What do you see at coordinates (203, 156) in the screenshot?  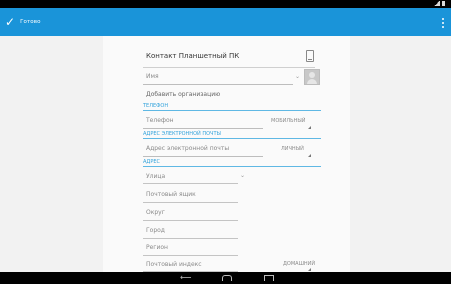 I see `email-underline` at bounding box center [203, 156].